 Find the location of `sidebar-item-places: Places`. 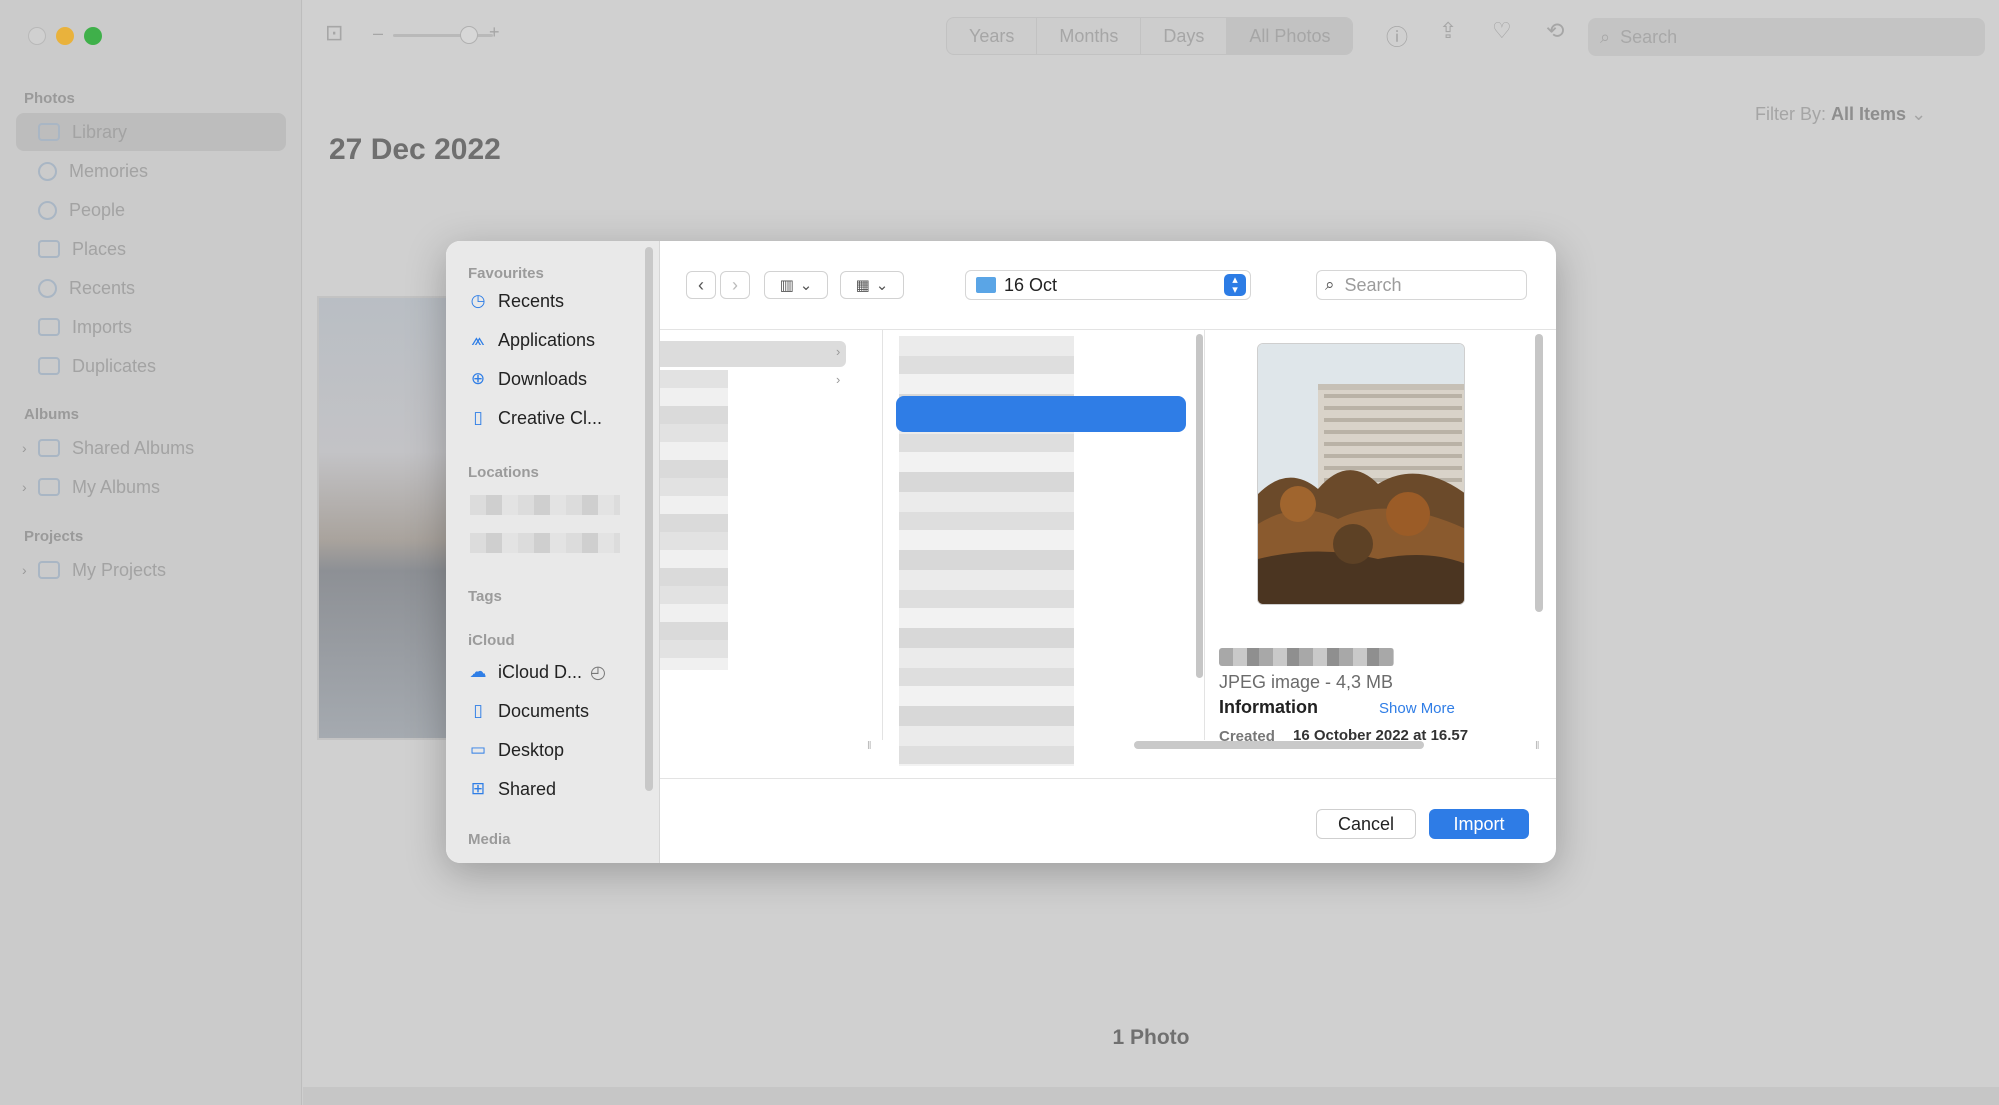

sidebar-item-places: Places is located at coordinates (151, 249).